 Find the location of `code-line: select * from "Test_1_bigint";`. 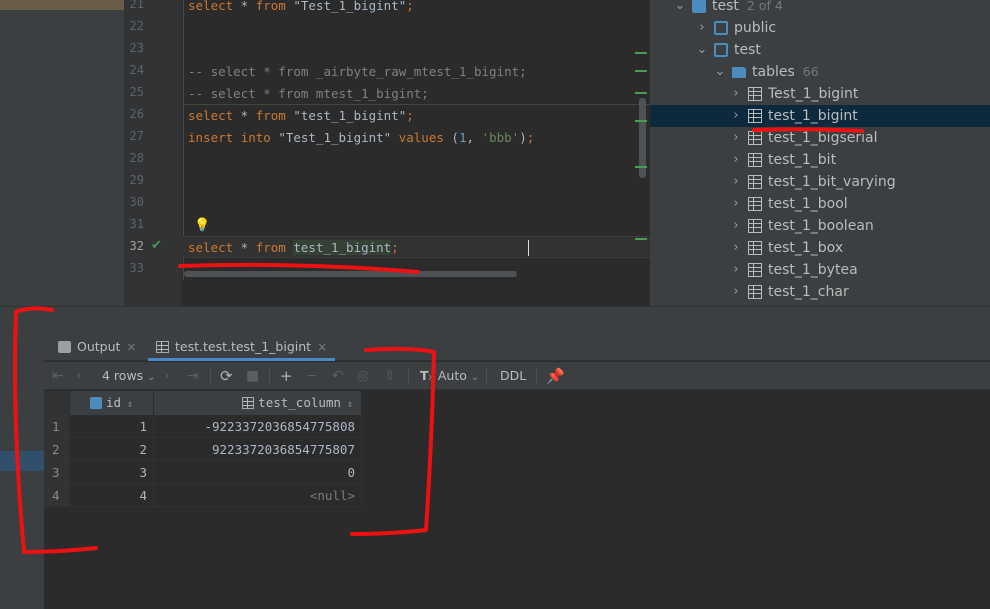

code-line: select * from "Test_1_bigint"; is located at coordinates (301, 8).